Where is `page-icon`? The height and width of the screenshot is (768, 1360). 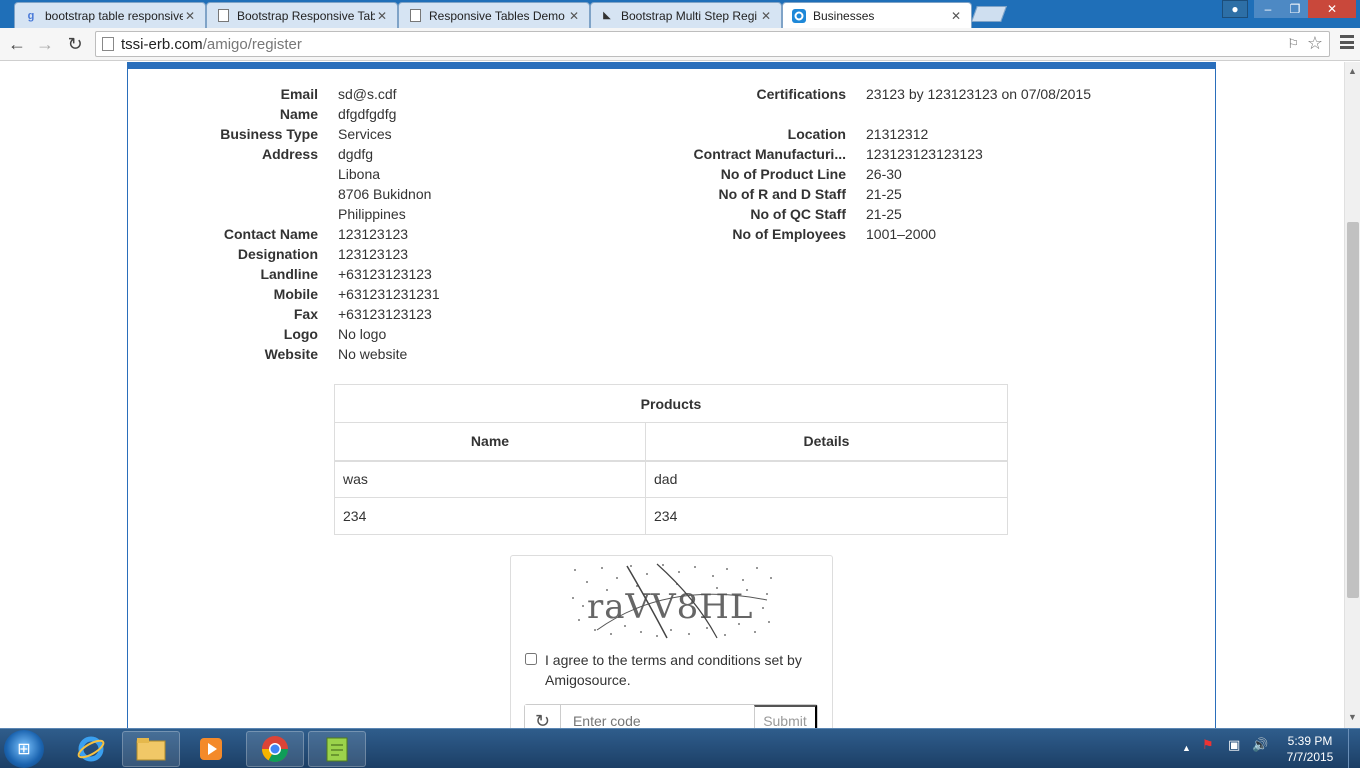
page-icon is located at coordinates (415, 16).